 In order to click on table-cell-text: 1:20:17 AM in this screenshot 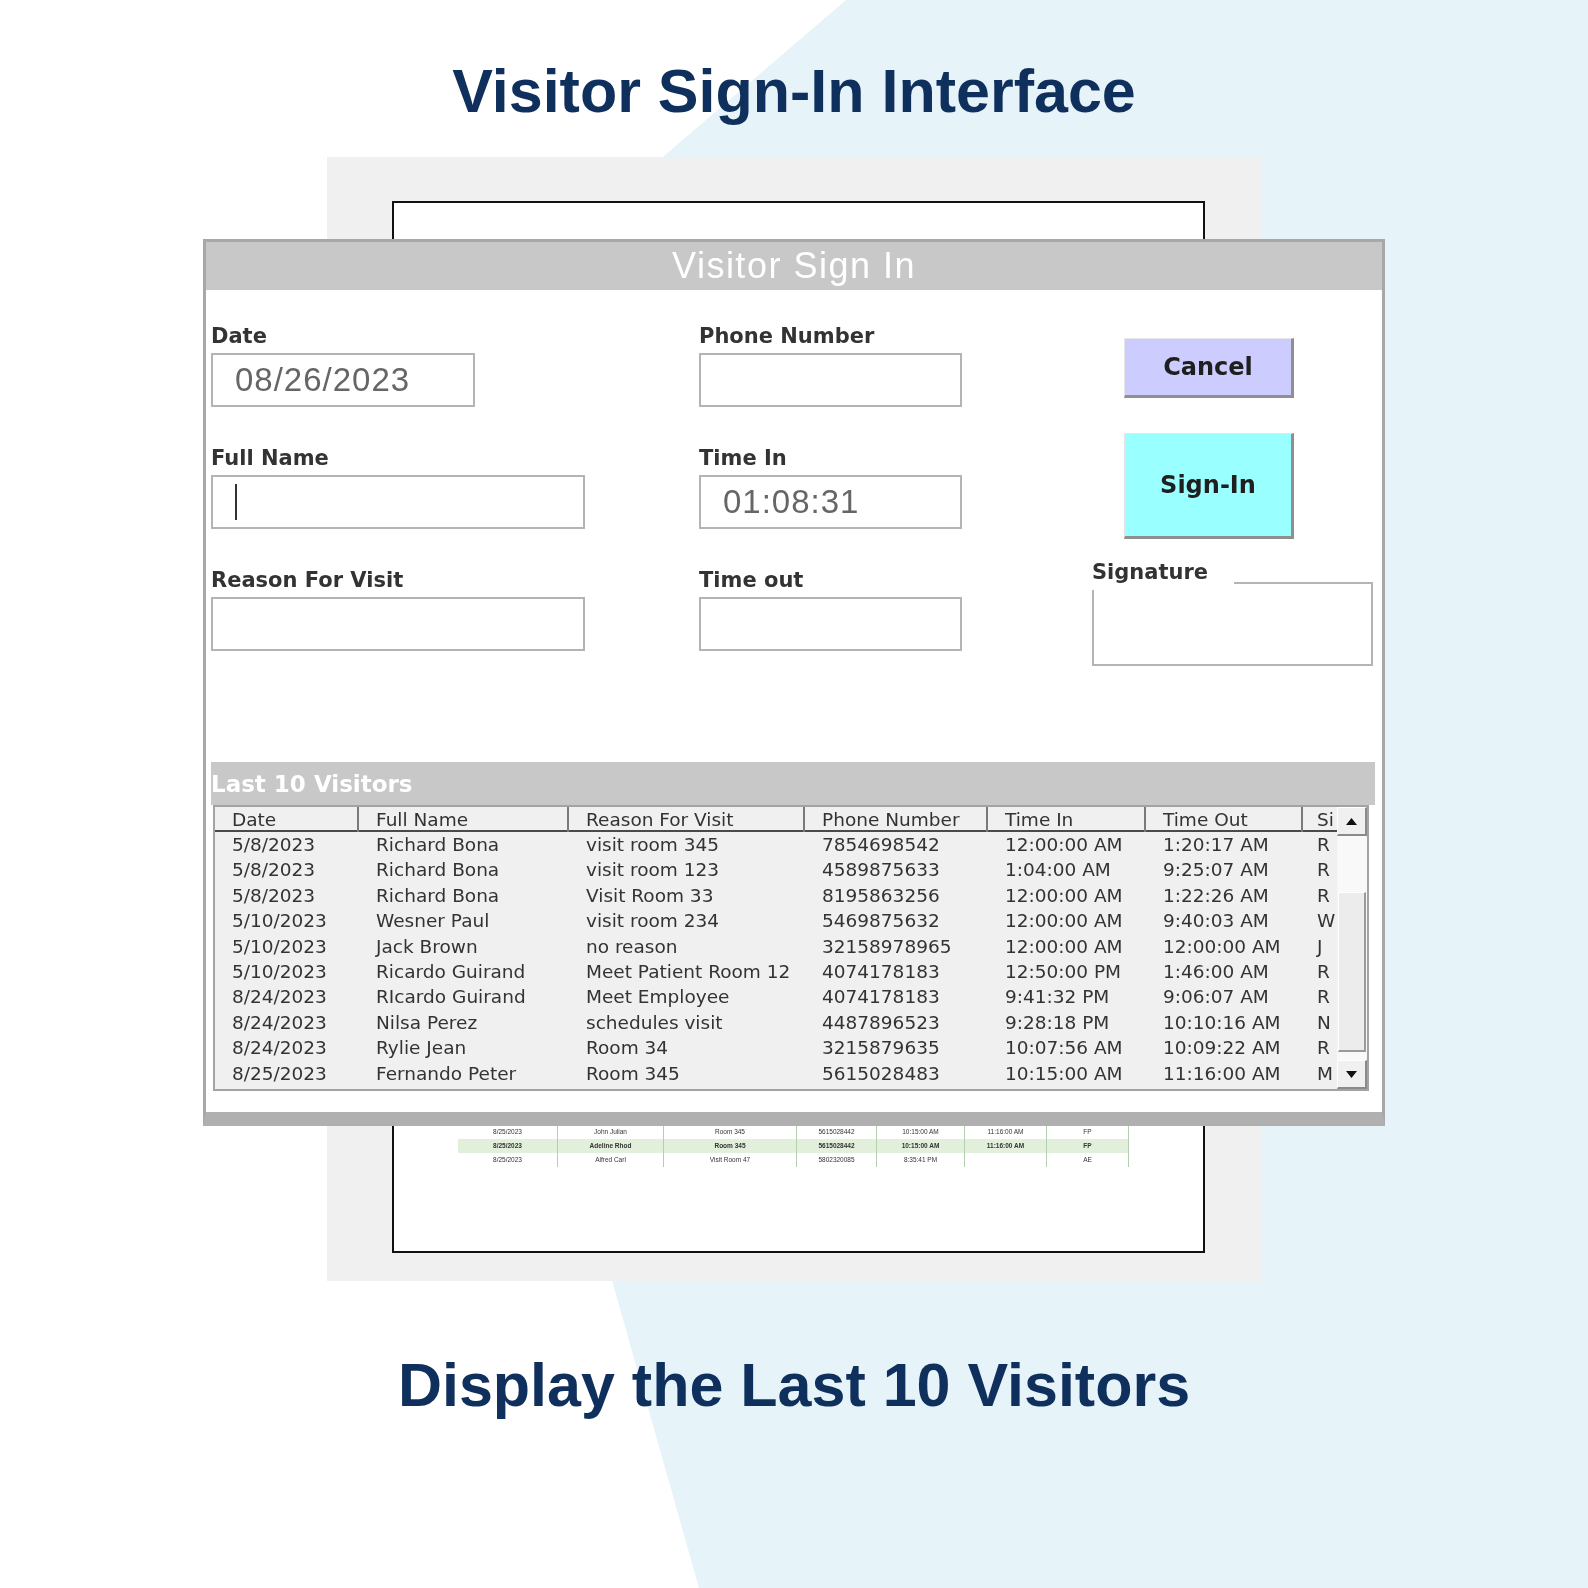, I will do `click(1216, 845)`.